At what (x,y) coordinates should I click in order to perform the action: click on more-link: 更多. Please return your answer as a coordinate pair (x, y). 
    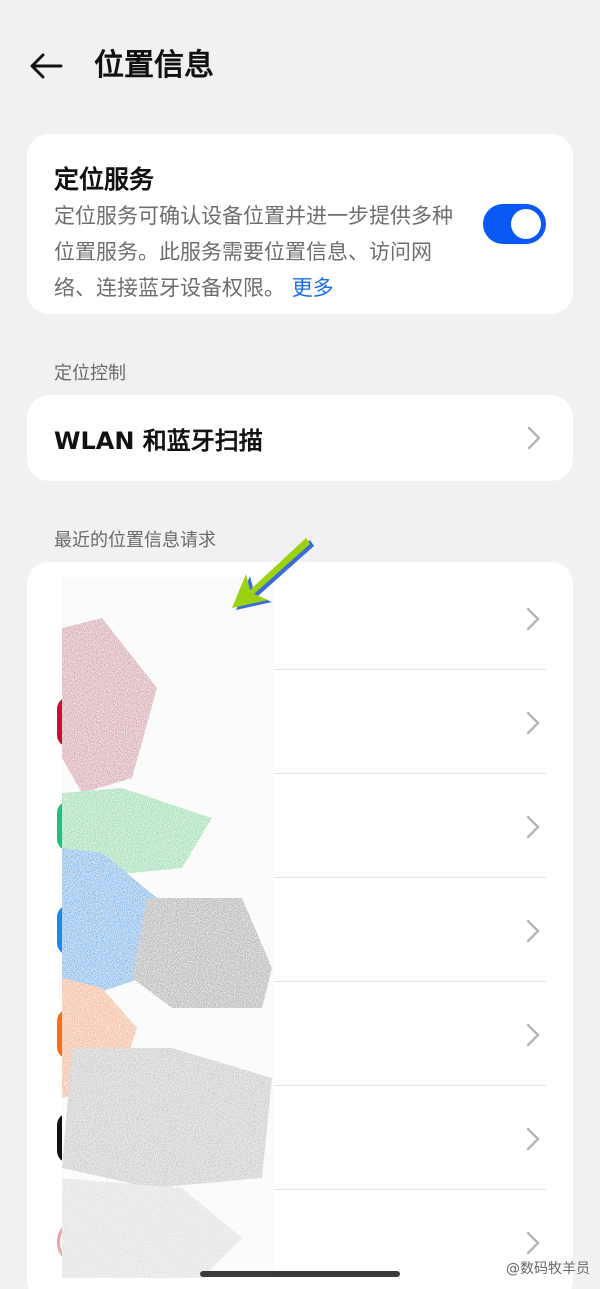
    Looking at the image, I should click on (313, 288).